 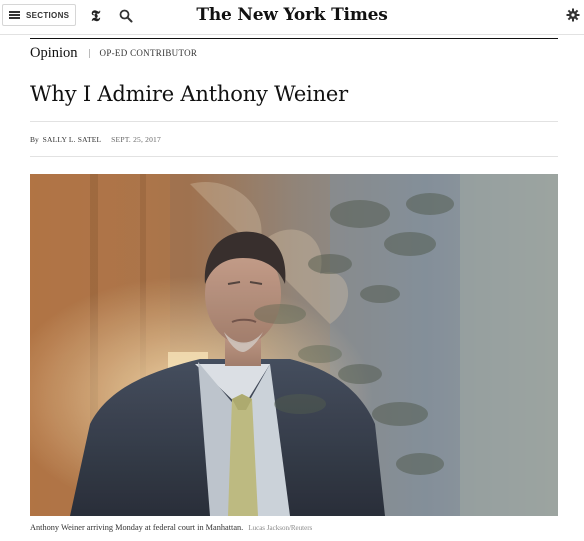 I want to click on photo-credit: Lucas Jackson/Reuters, so click(x=280, y=528).